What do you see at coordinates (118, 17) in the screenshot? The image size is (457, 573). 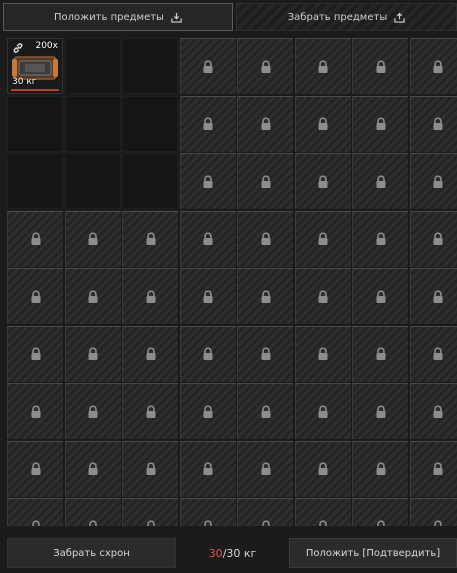 I see `tab-put-items: Положить предметы` at bounding box center [118, 17].